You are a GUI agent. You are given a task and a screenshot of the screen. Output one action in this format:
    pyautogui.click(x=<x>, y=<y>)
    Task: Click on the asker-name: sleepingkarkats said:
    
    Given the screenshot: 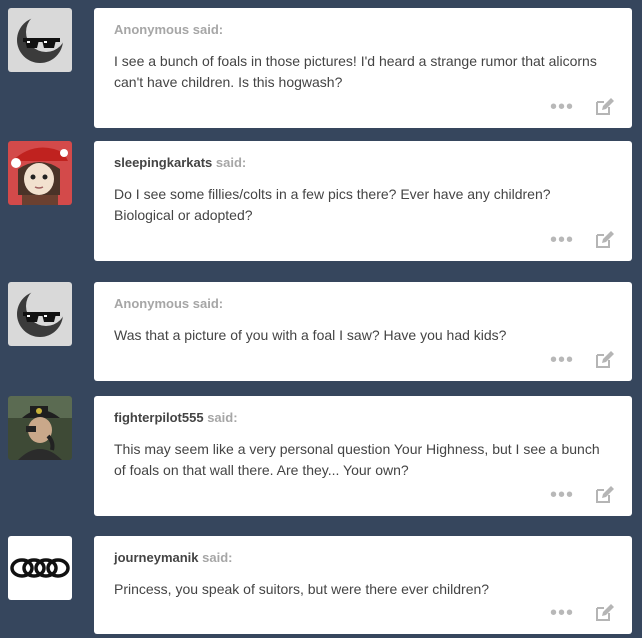 What is the action you would take?
    pyautogui.click(x=363, y=162)
    